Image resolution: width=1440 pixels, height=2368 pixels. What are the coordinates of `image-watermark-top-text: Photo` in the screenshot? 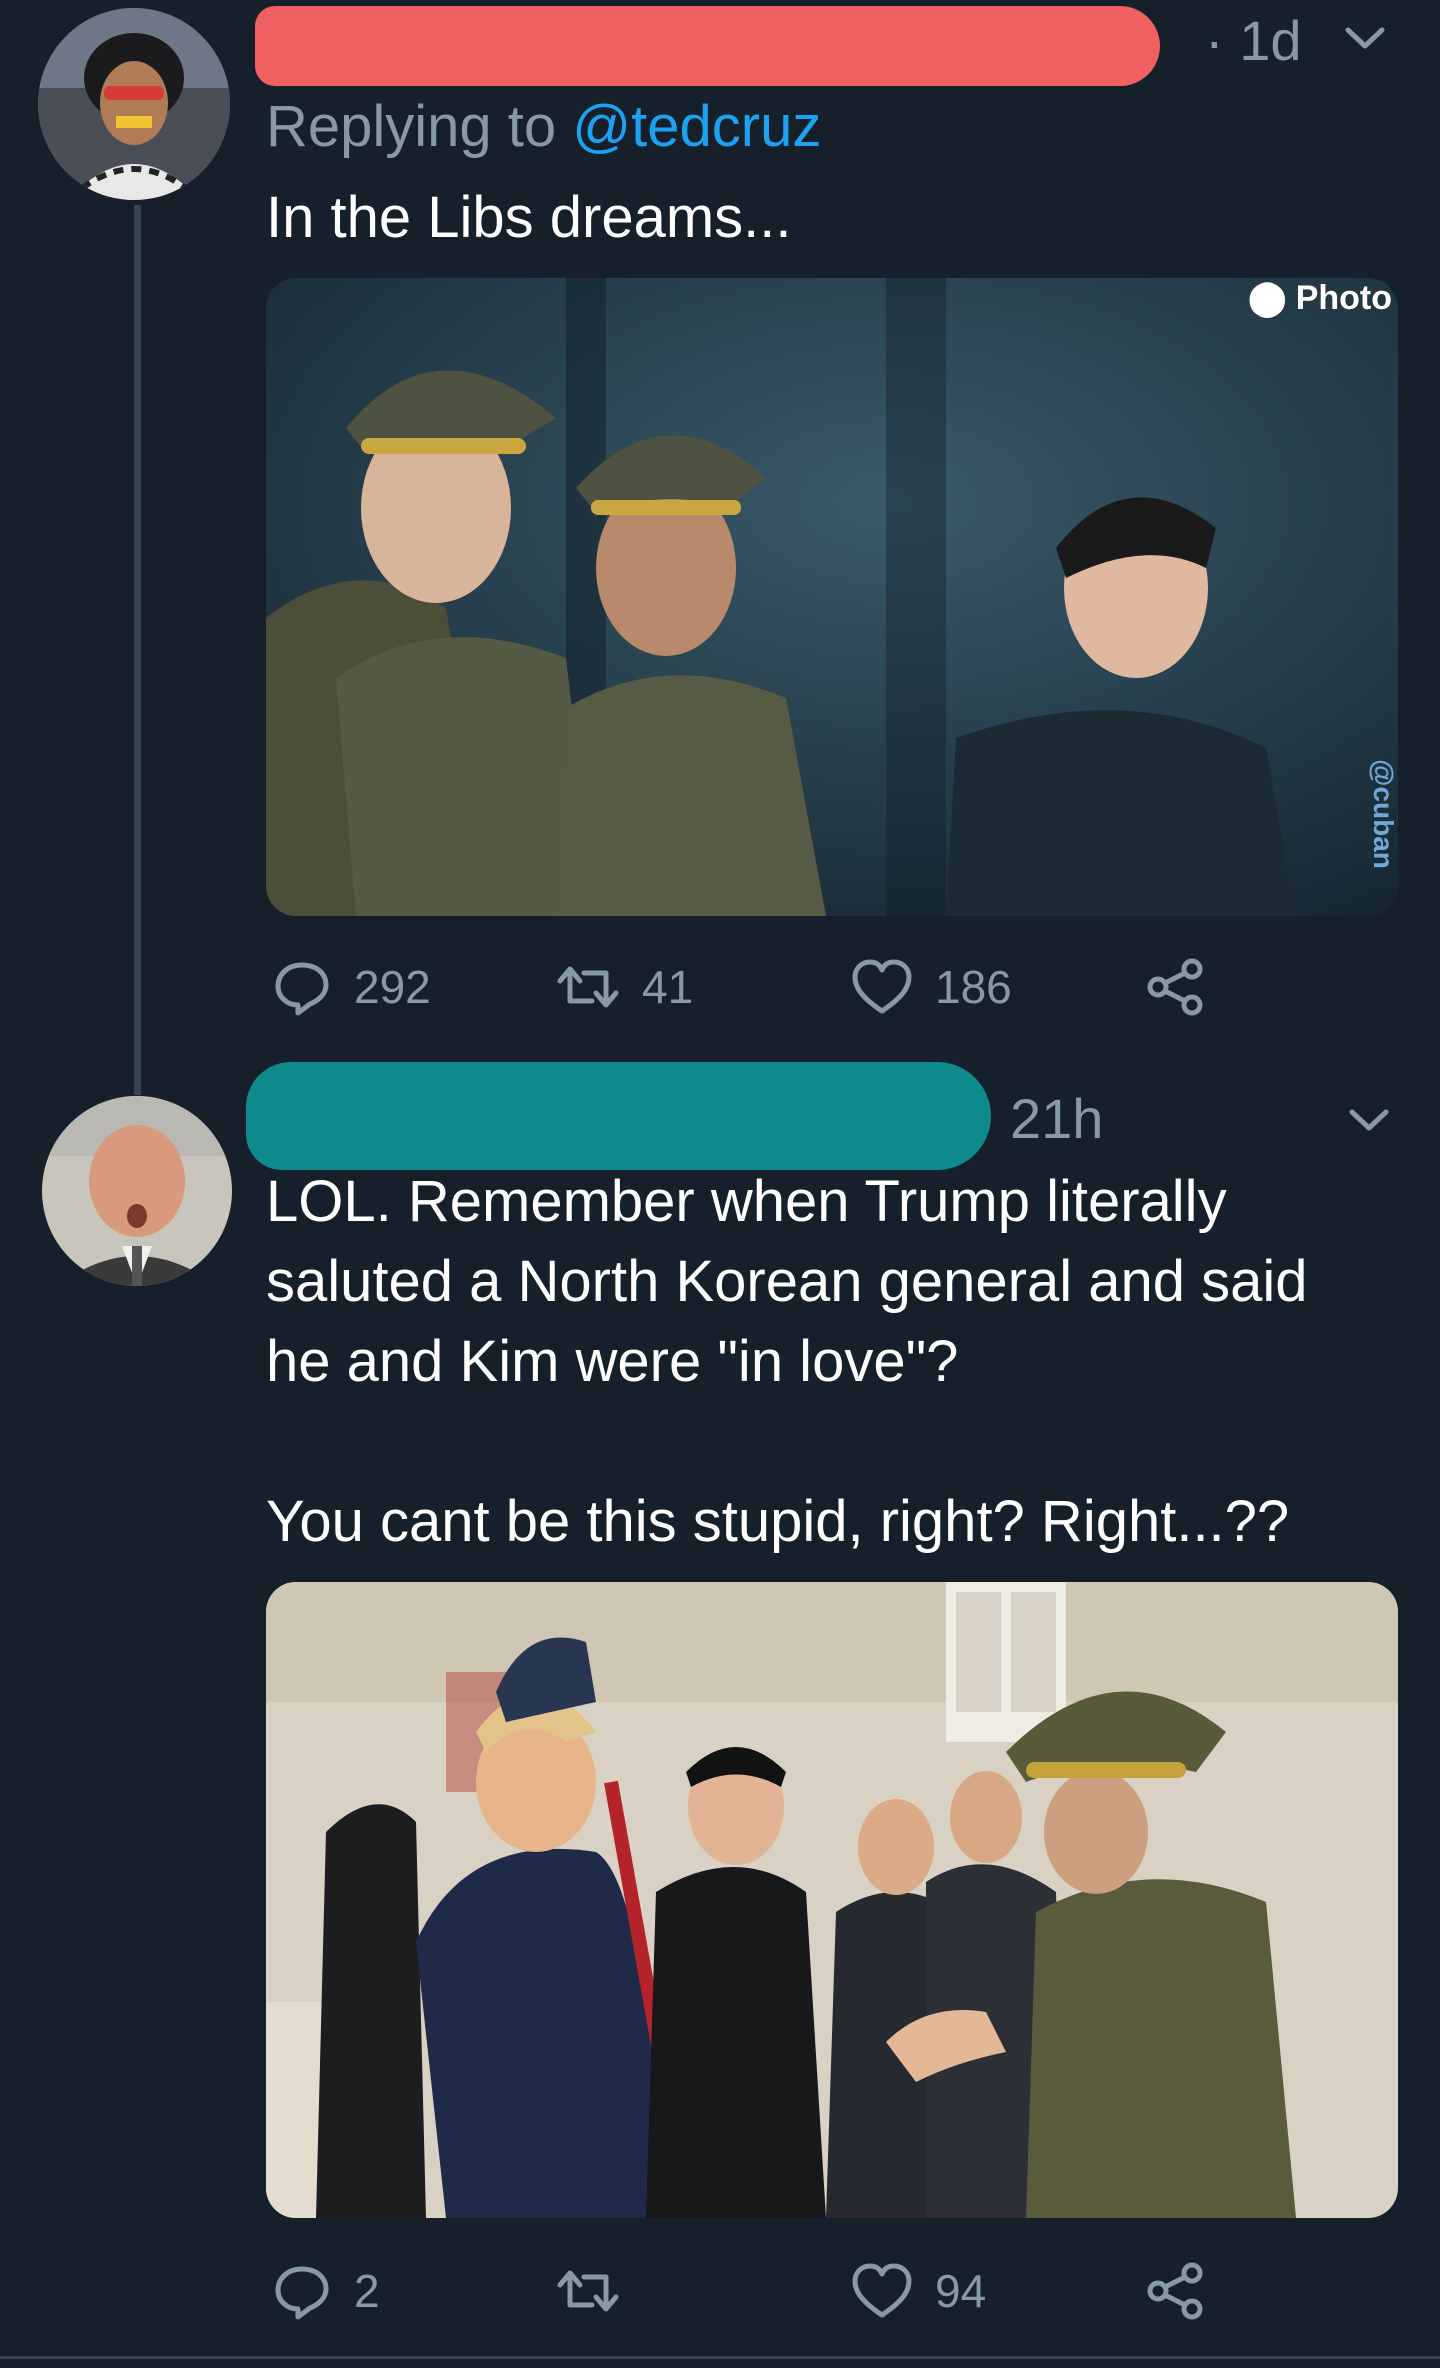 It's located at (1343, 298).